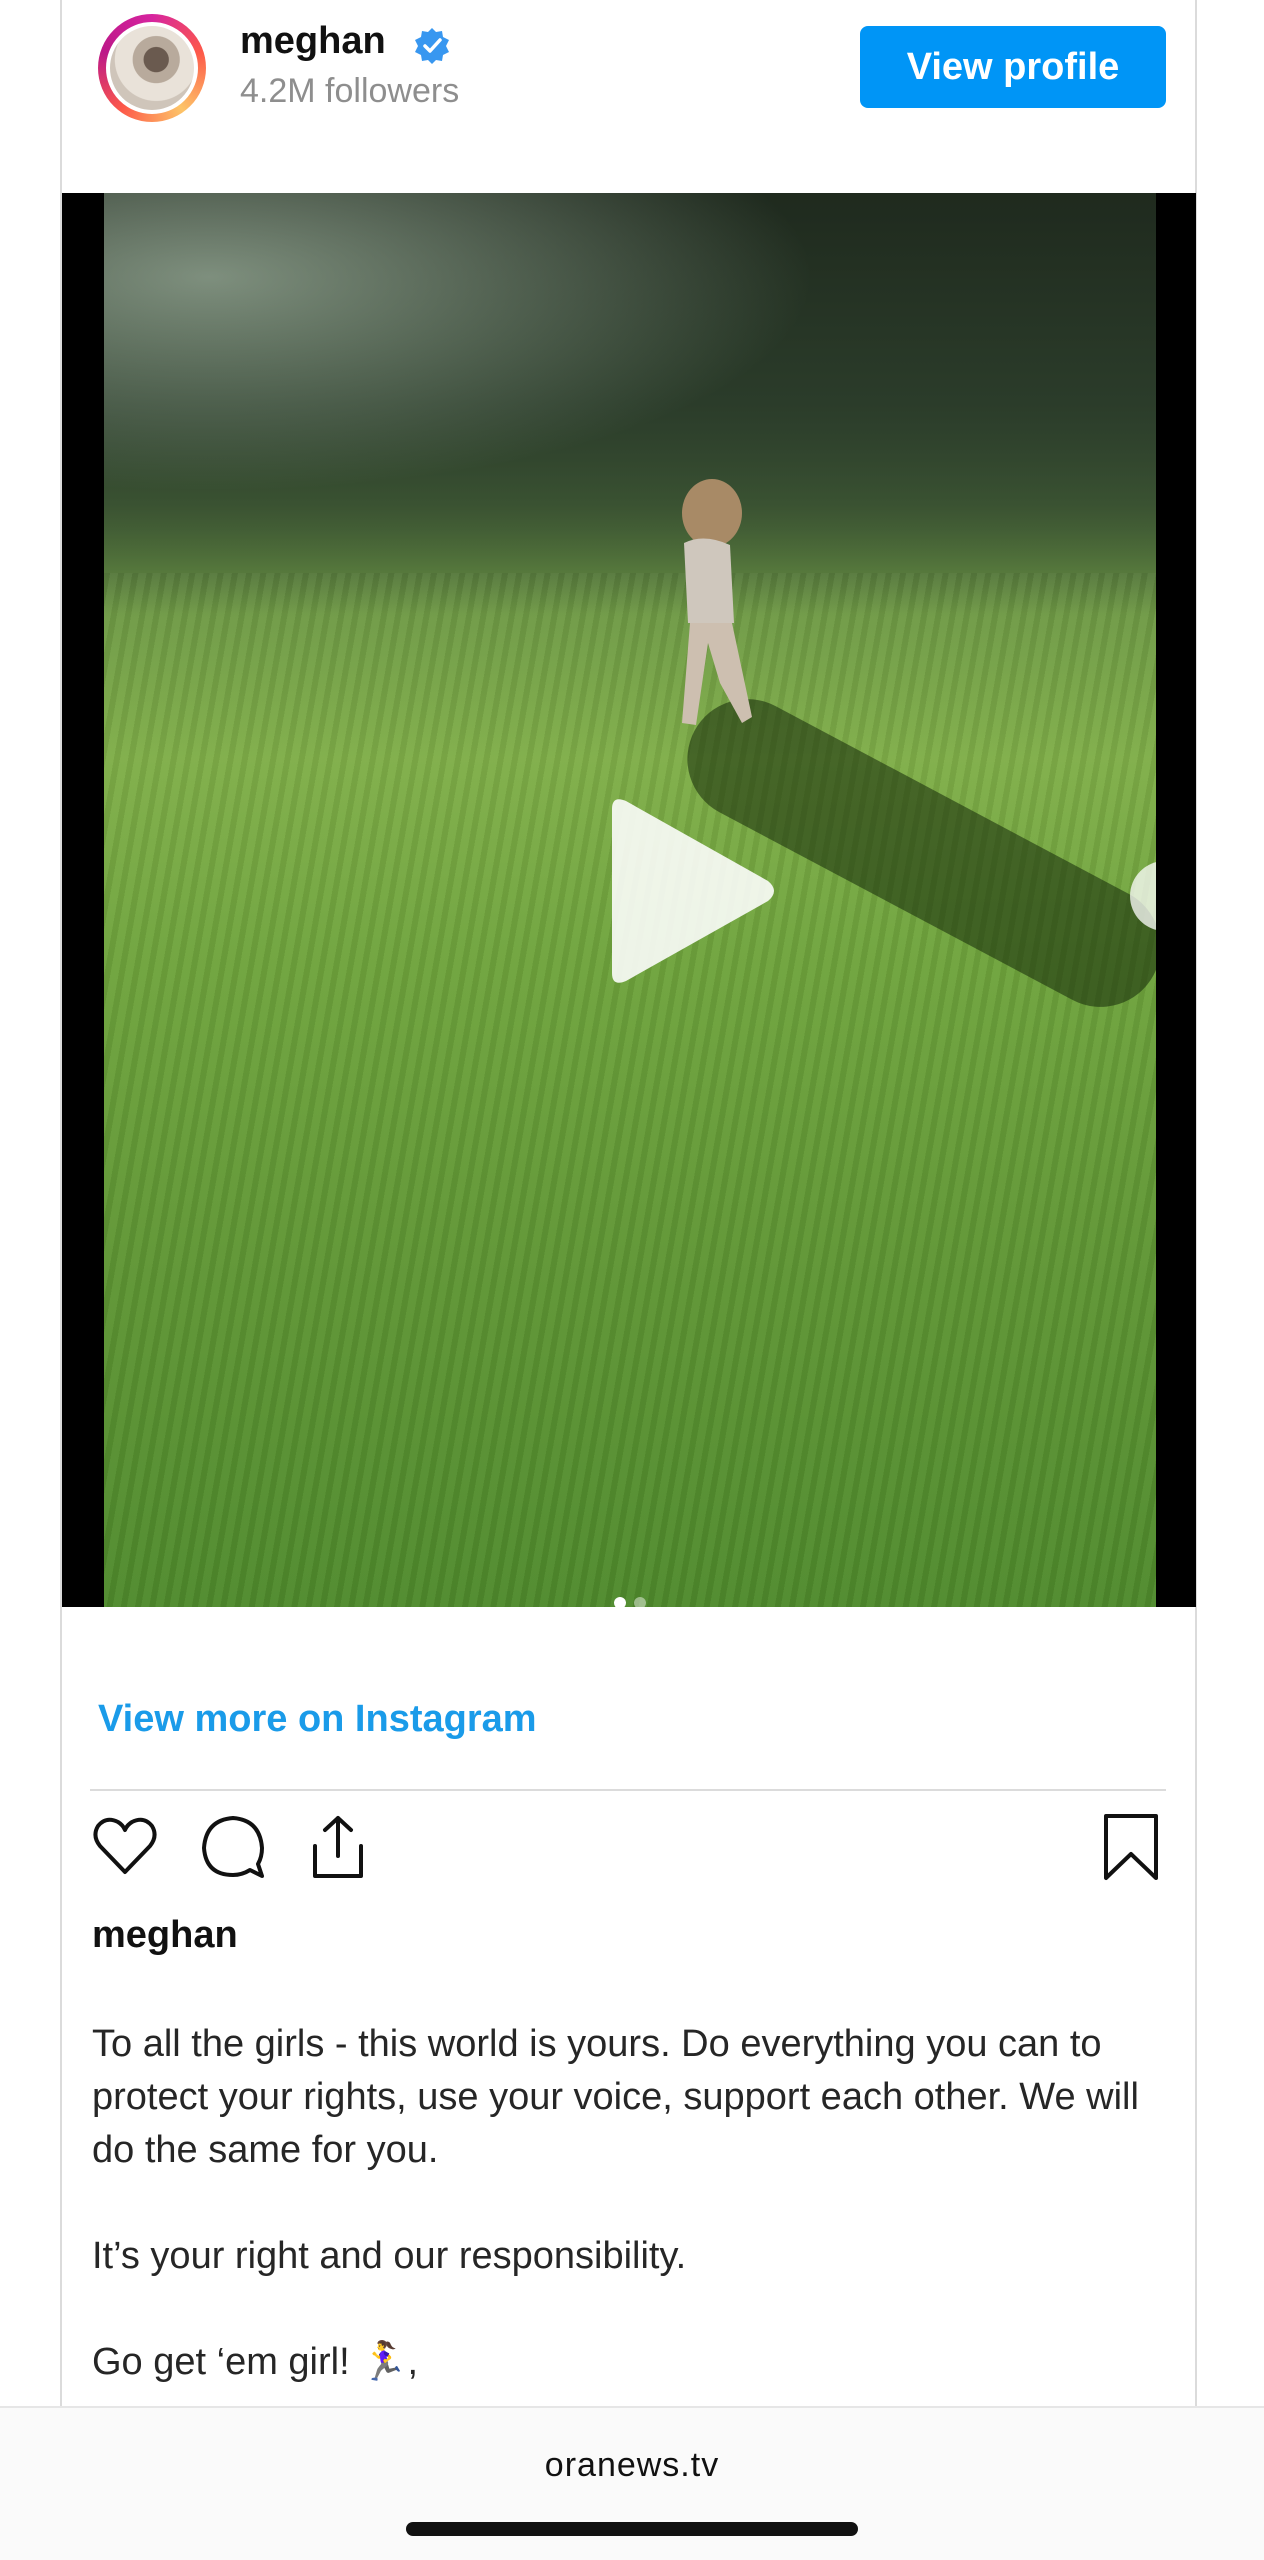  What do you see at coordinates (632, 1602) in the screenshot?
I see `carousel-indicator` at bounding box center [632, 1602].